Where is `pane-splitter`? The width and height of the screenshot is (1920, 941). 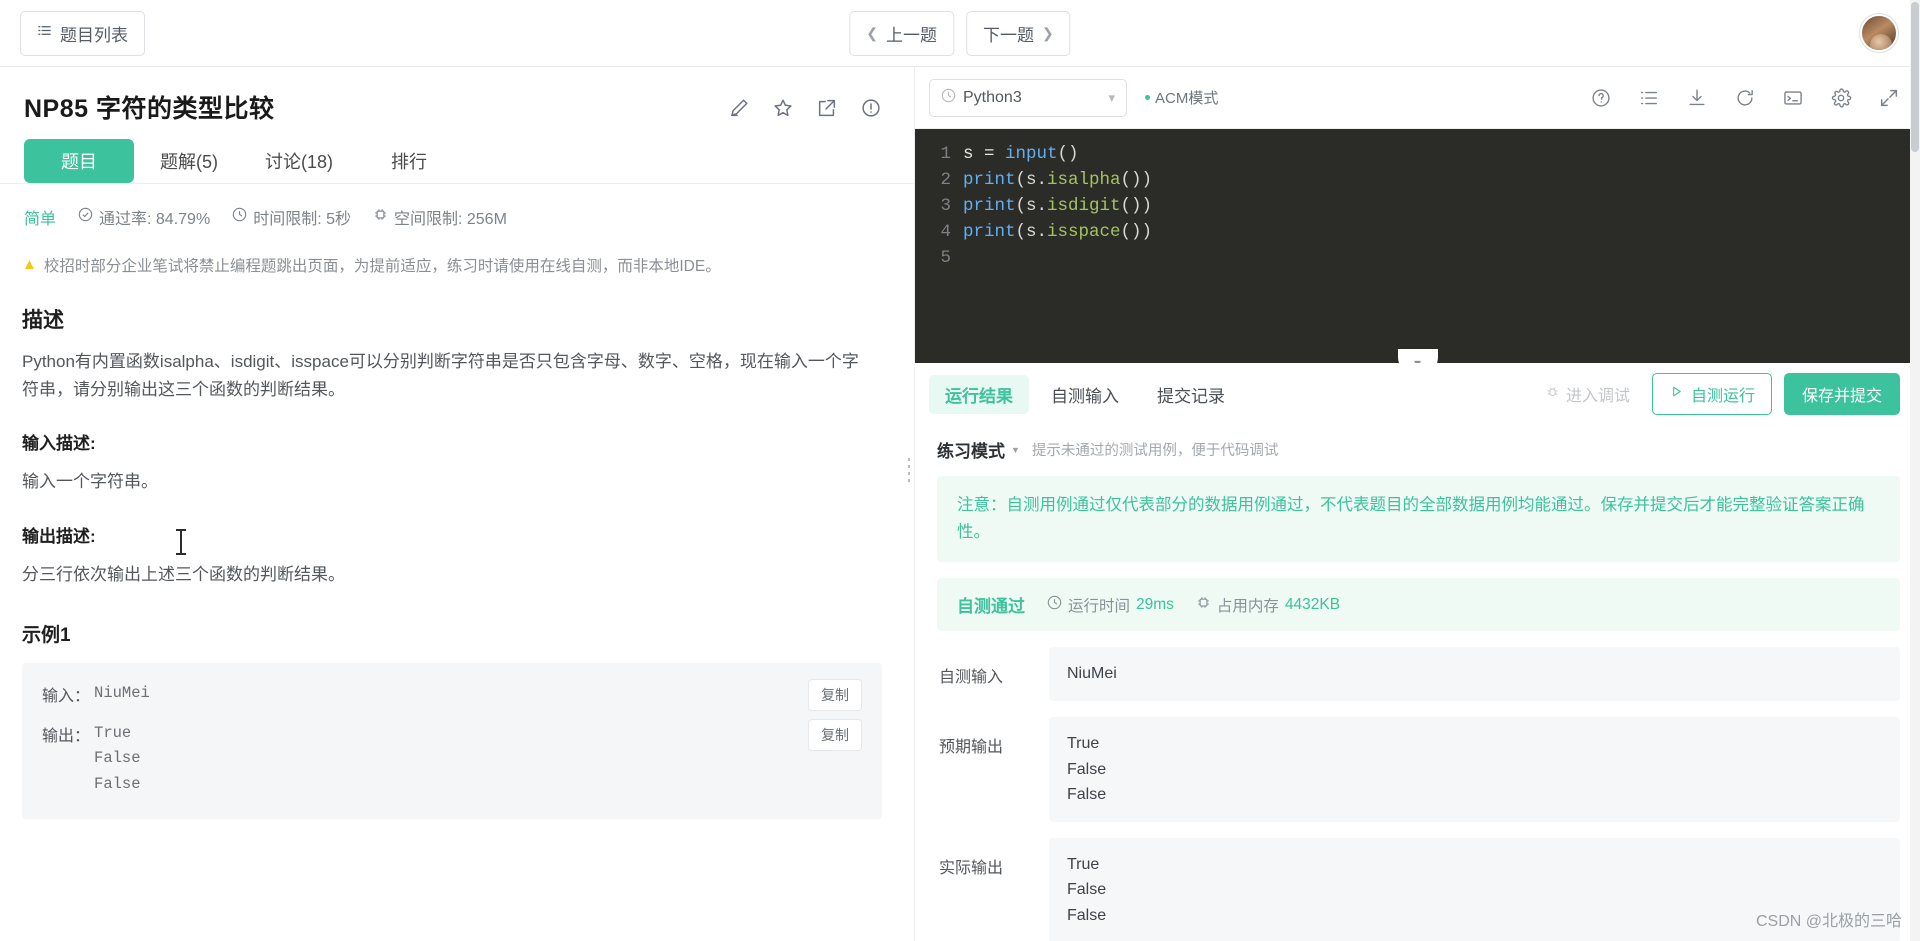
pane-splitter is located at coordinates (909, 470).